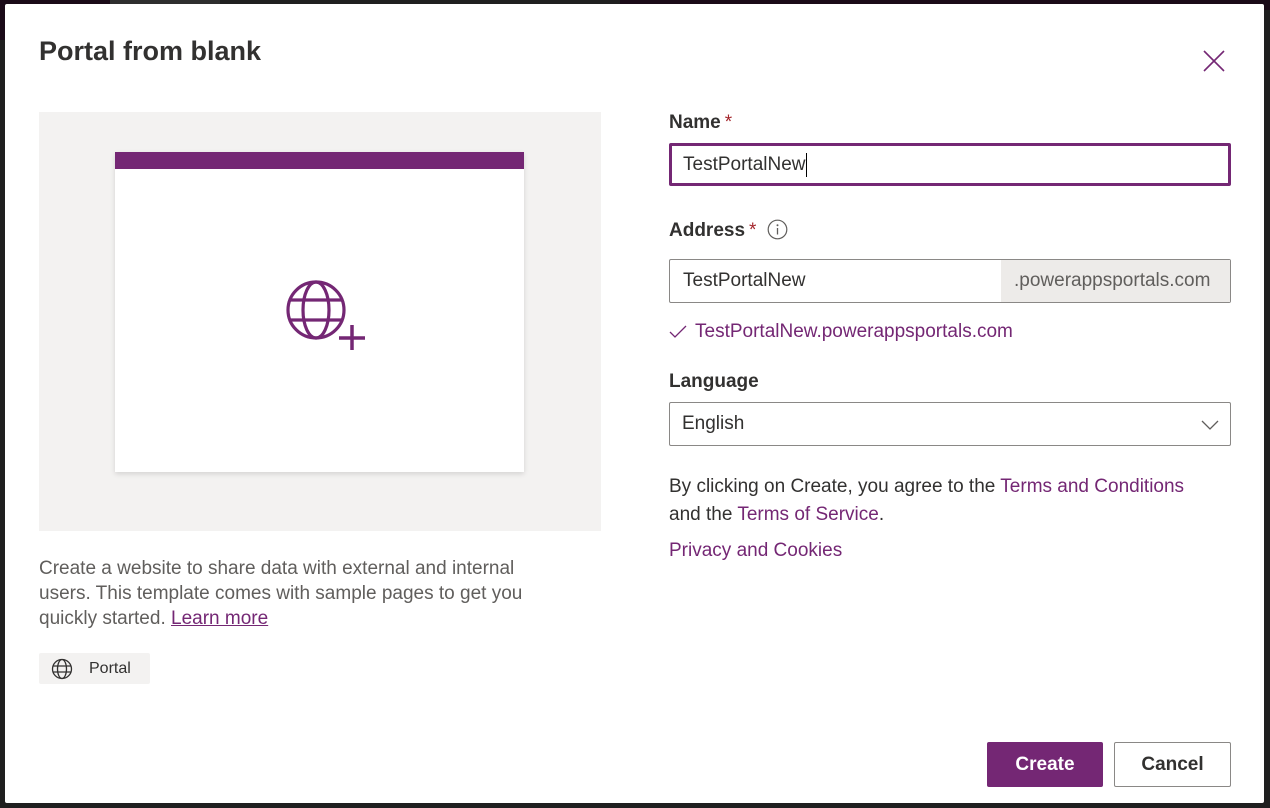  Describe the element at coordinates (950, 424) in the screenshot. I see `language-dropdown: English` at that location.